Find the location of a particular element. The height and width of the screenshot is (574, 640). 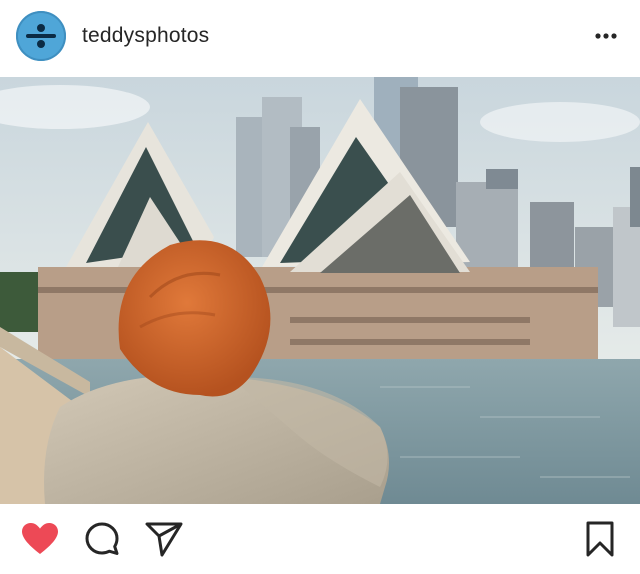

action-bar is located at coordinates (320, 539).